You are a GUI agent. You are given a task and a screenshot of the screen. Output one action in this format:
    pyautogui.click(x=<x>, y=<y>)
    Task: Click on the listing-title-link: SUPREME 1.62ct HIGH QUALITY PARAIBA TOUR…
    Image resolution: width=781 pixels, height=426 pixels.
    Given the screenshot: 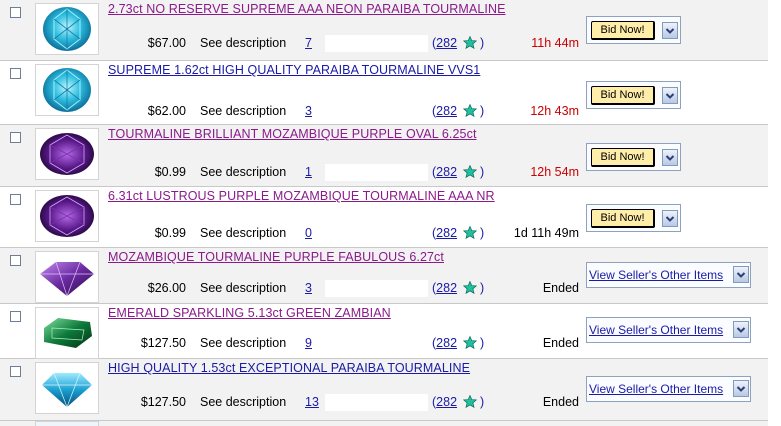 What is the action you would take?
    pyautogui.click(x=294, y=70)
    